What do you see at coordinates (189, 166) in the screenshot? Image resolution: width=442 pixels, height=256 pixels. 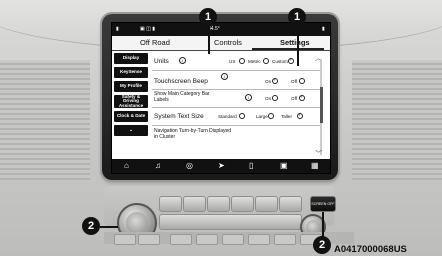 I see `climate-icon: ◎` at bounding box center [189, 166].